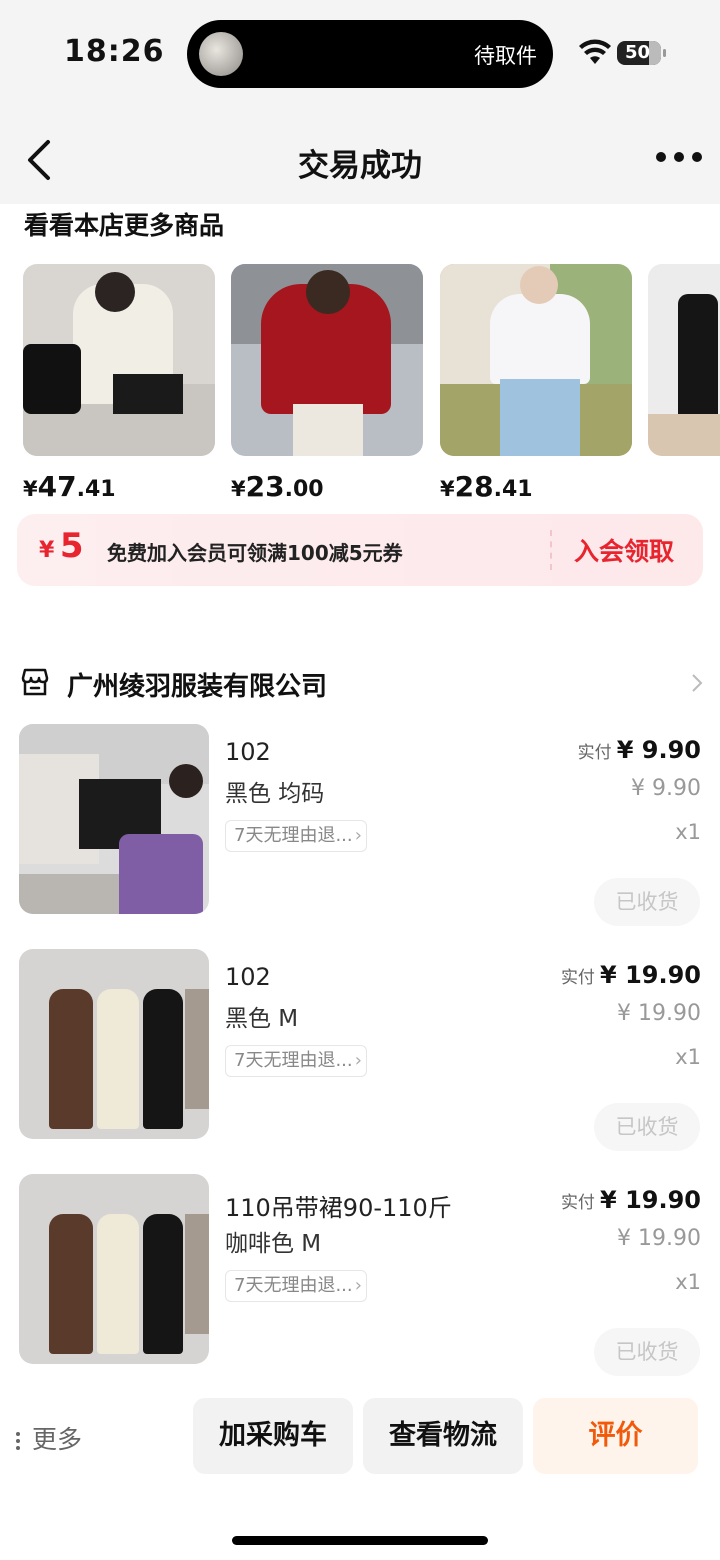  I want to click on section-title: 看看本店更多商品, so click(124, 225).